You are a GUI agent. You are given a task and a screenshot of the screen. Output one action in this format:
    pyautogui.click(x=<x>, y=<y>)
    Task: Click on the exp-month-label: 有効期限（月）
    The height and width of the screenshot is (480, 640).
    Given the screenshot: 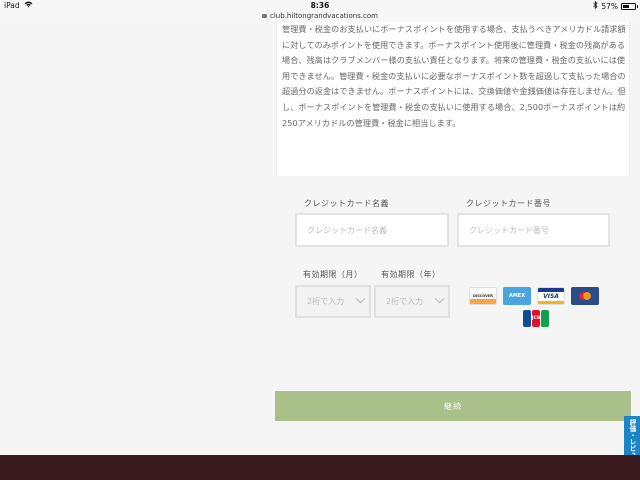 What is the action you would take?
    pyautogui.click(x=333, y=274)
    